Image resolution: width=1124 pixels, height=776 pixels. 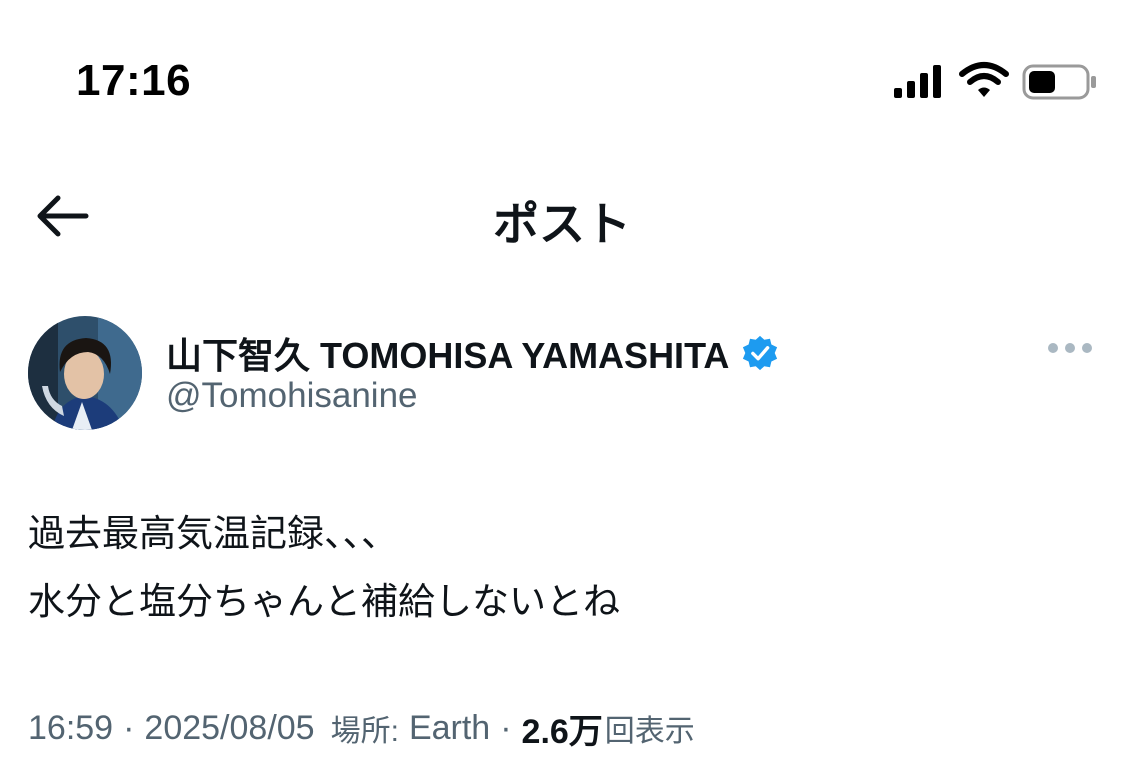 I want to click on avatar, so click(x=85, y=373).